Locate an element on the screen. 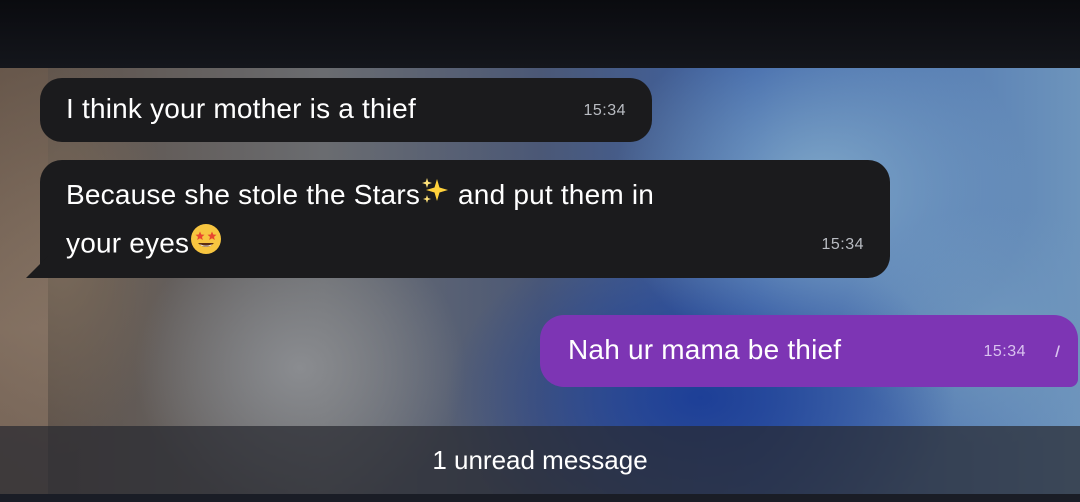  incoming-message-bubble: I think your mother is a thief 15:34 is located at coordinates (346, 110).